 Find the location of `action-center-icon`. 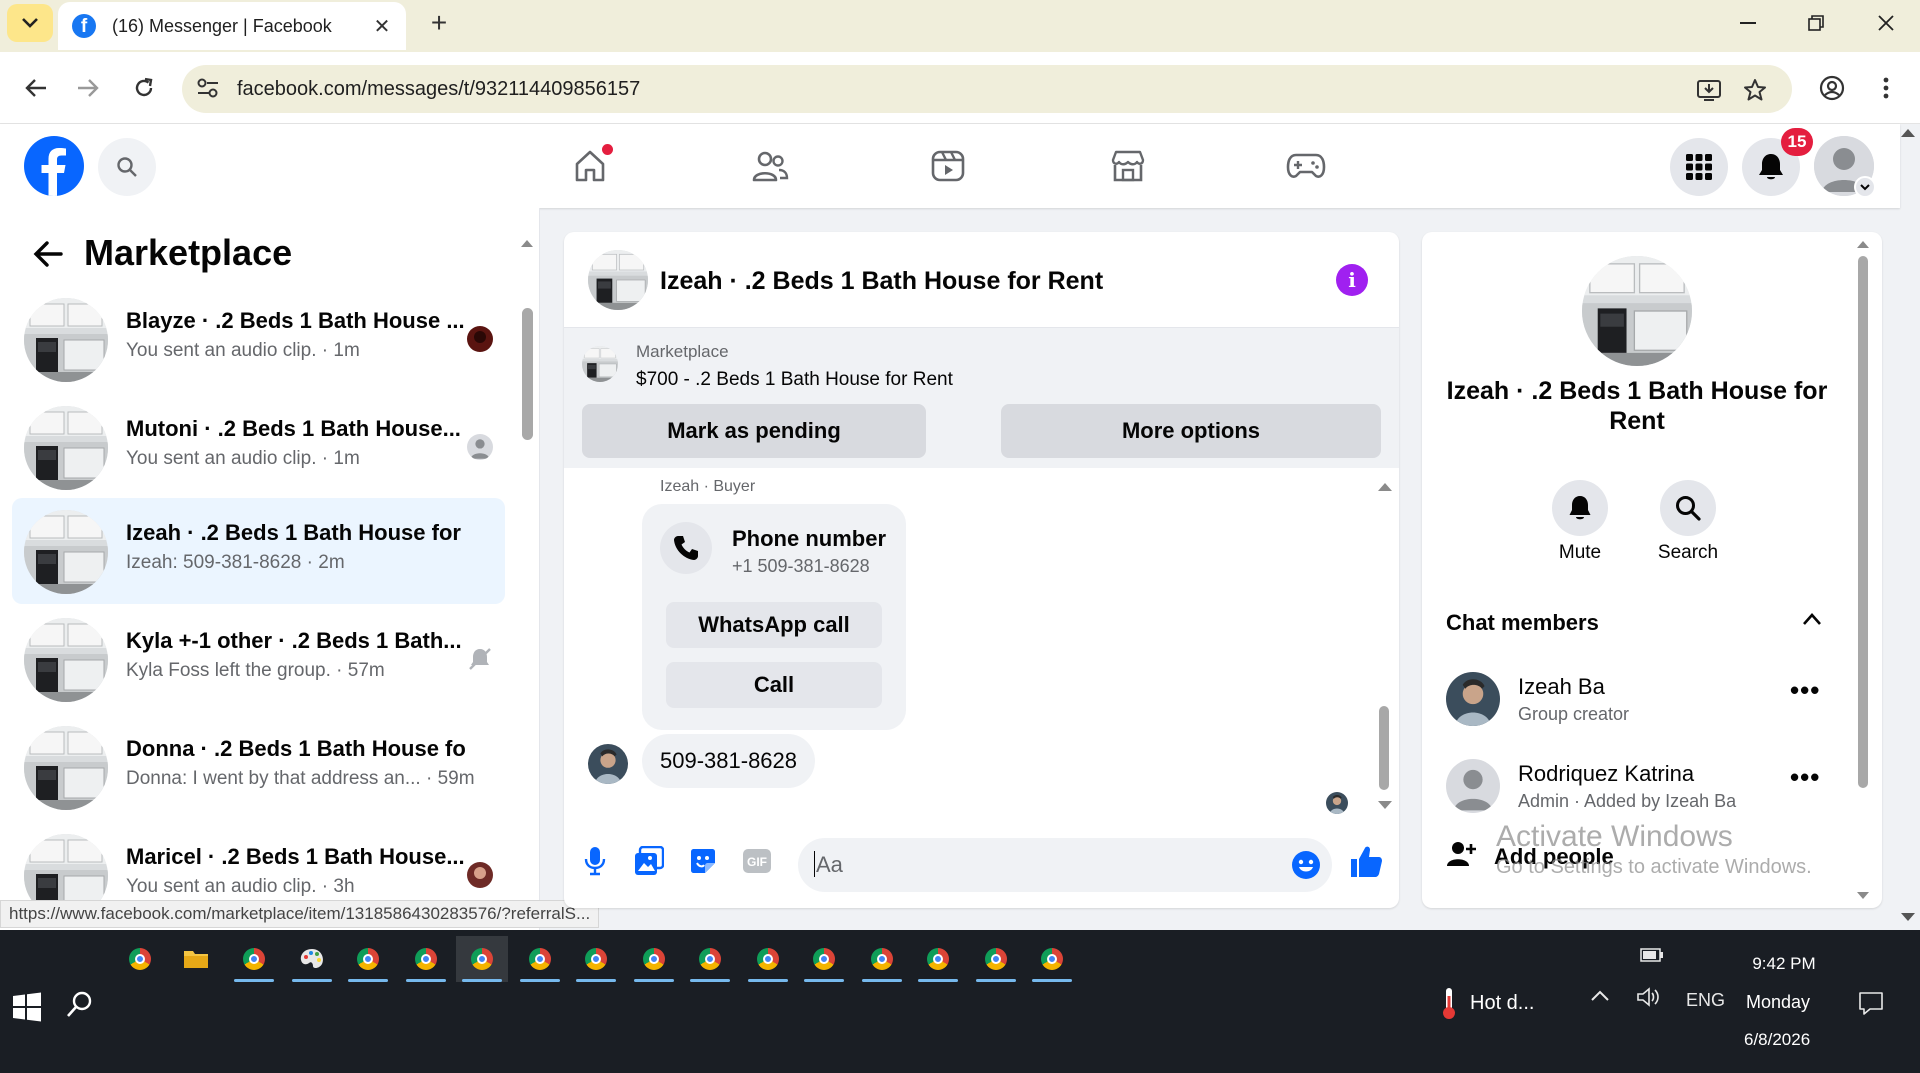

action-center-icon is located at coordinates (1871, 1003).